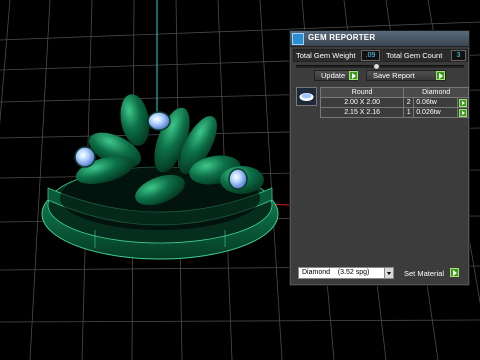  What do you see at coordinates (409, 102) in the screenshot?
I see `gem-count: 2` at bounding box center [409, 102].